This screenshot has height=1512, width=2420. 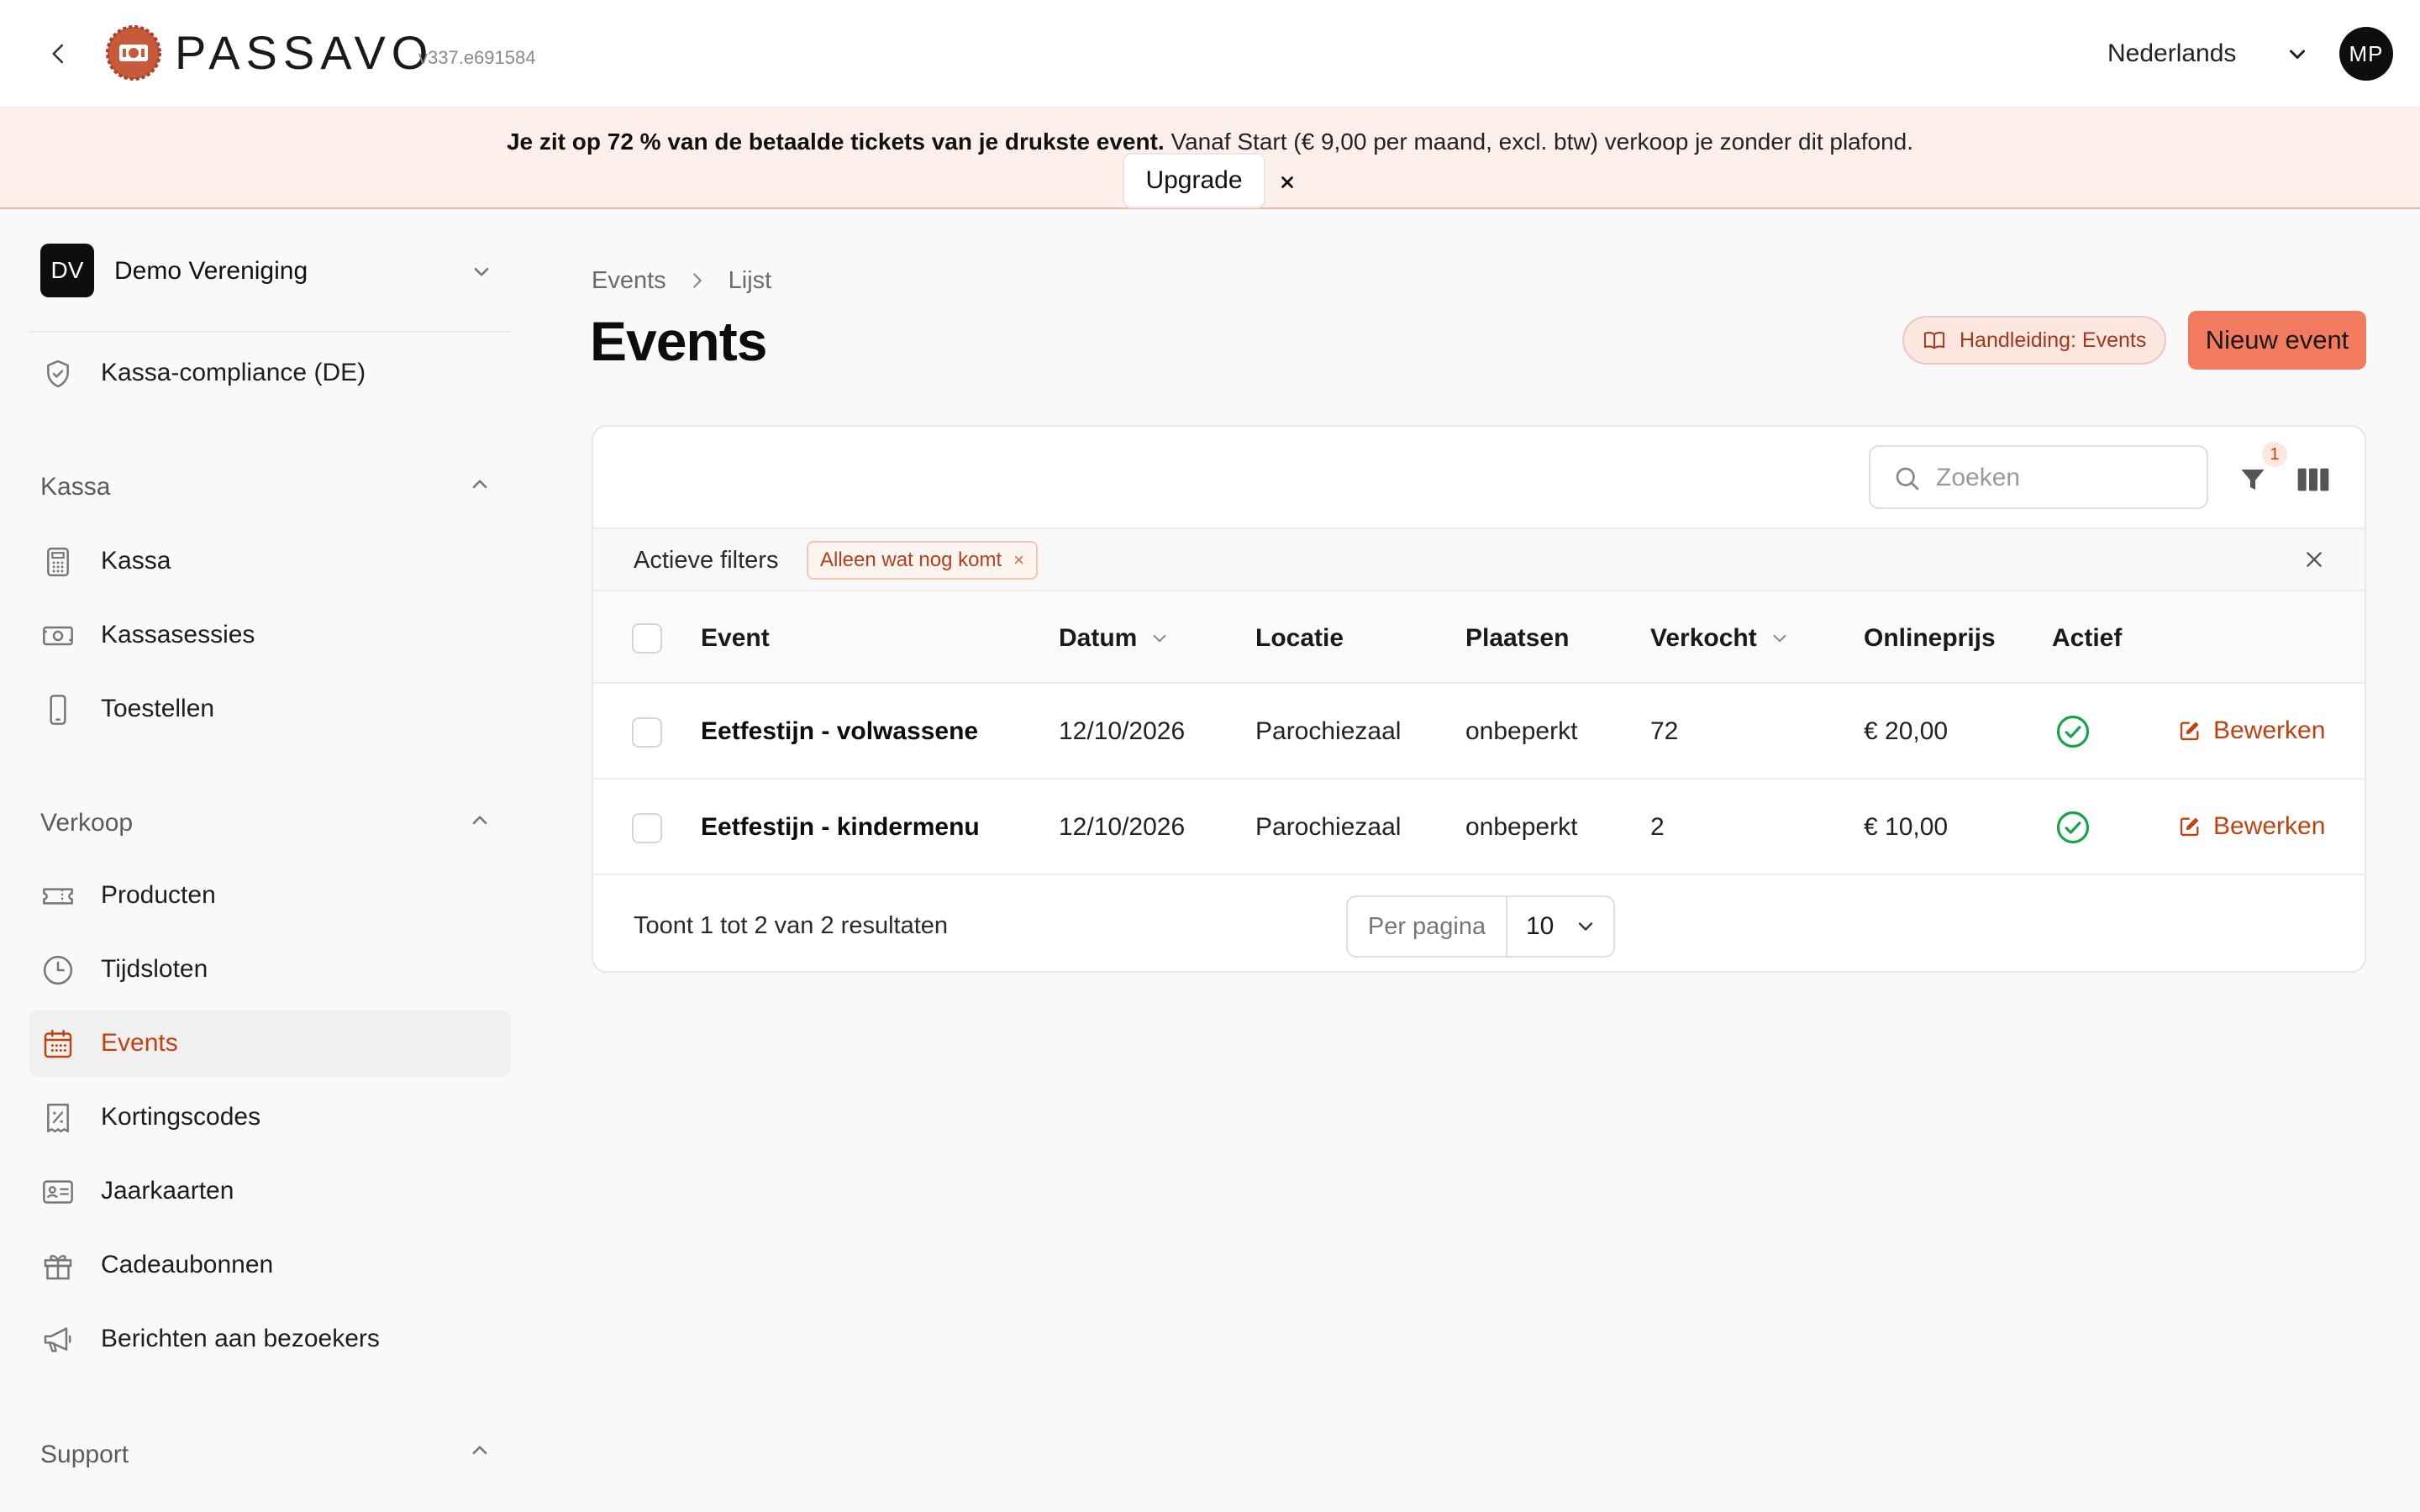 What do you see at coordinates (158, 708) in the screenshot?
I see `sidebar-item-label: Toestellen` at bounding box center [158, 708].